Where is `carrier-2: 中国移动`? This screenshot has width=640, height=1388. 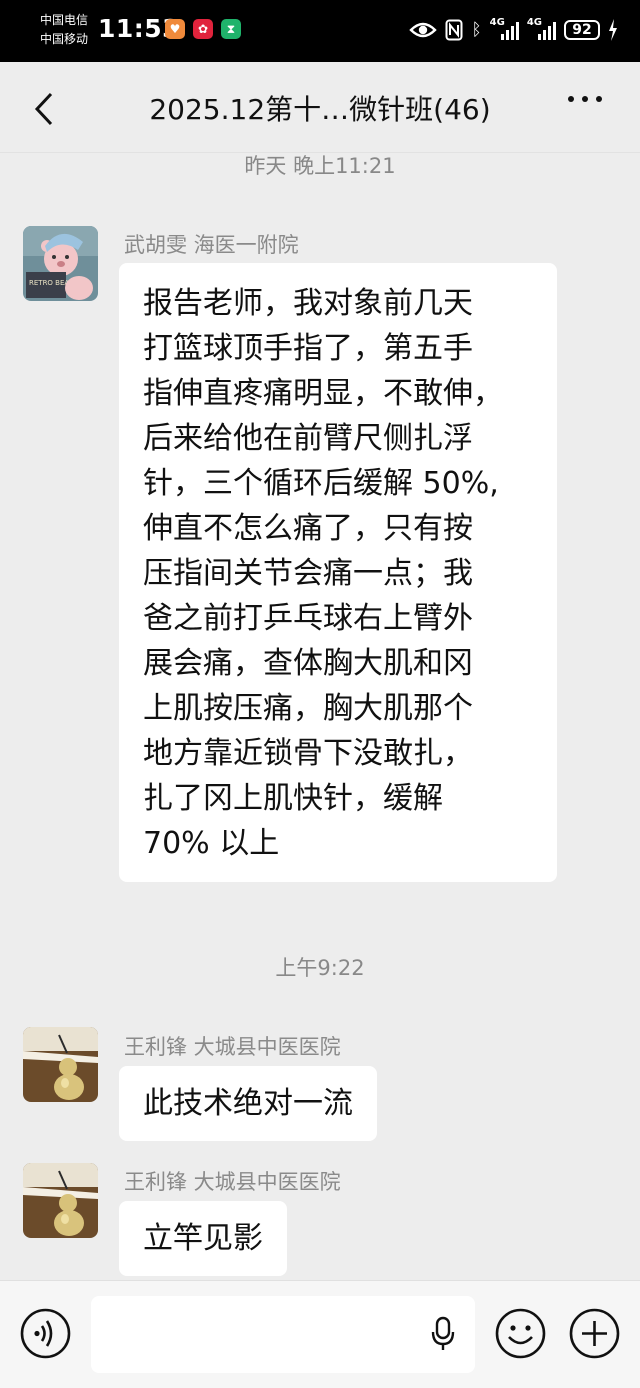 carrier-2: 中国移动 is located at coordinates (64, 39).